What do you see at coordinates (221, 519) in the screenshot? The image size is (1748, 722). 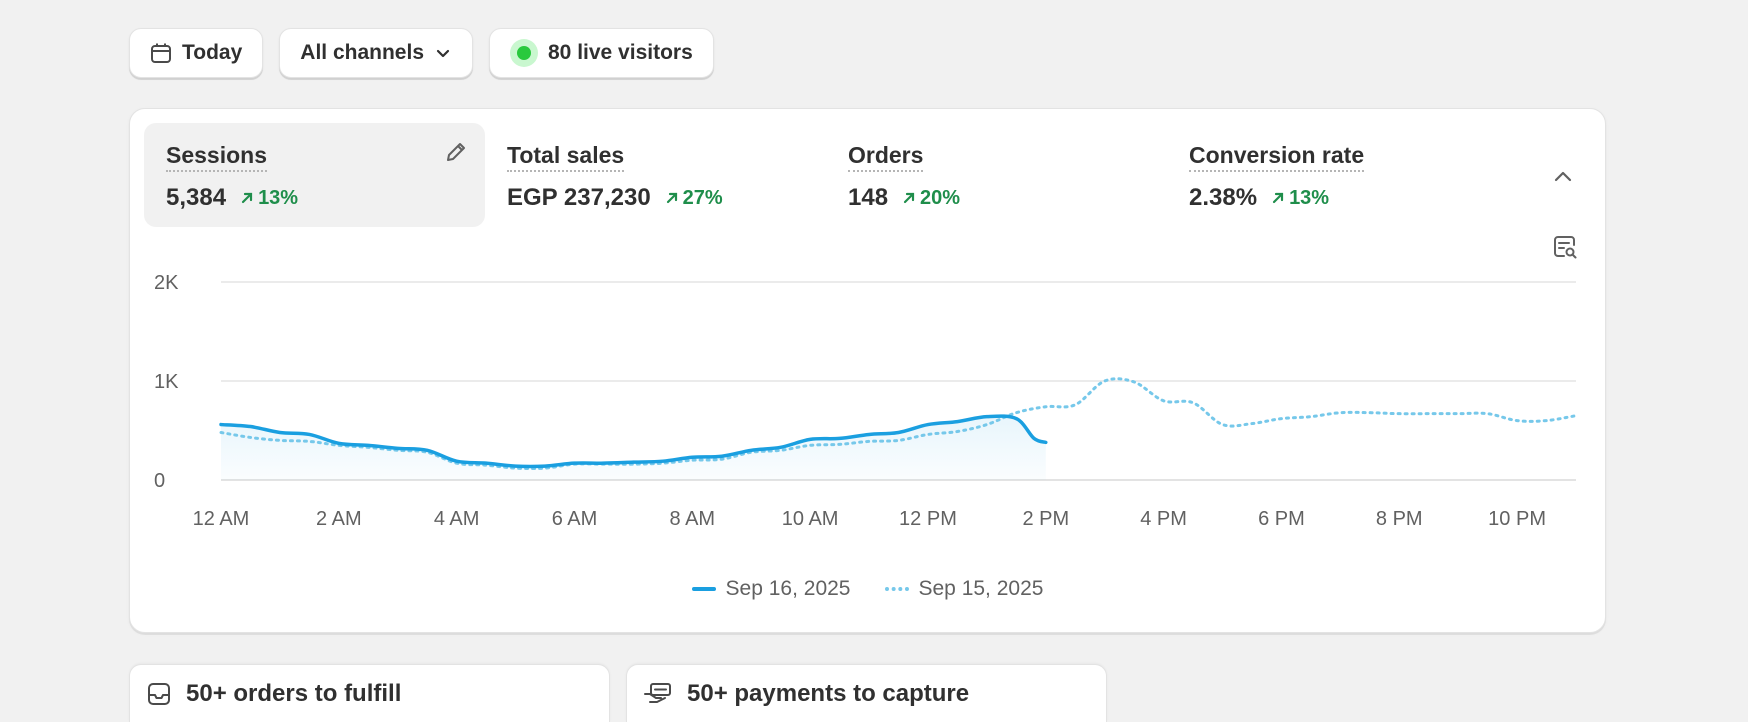 I see `x-tick-label: 12 AM` at bounding box center [221, 519].